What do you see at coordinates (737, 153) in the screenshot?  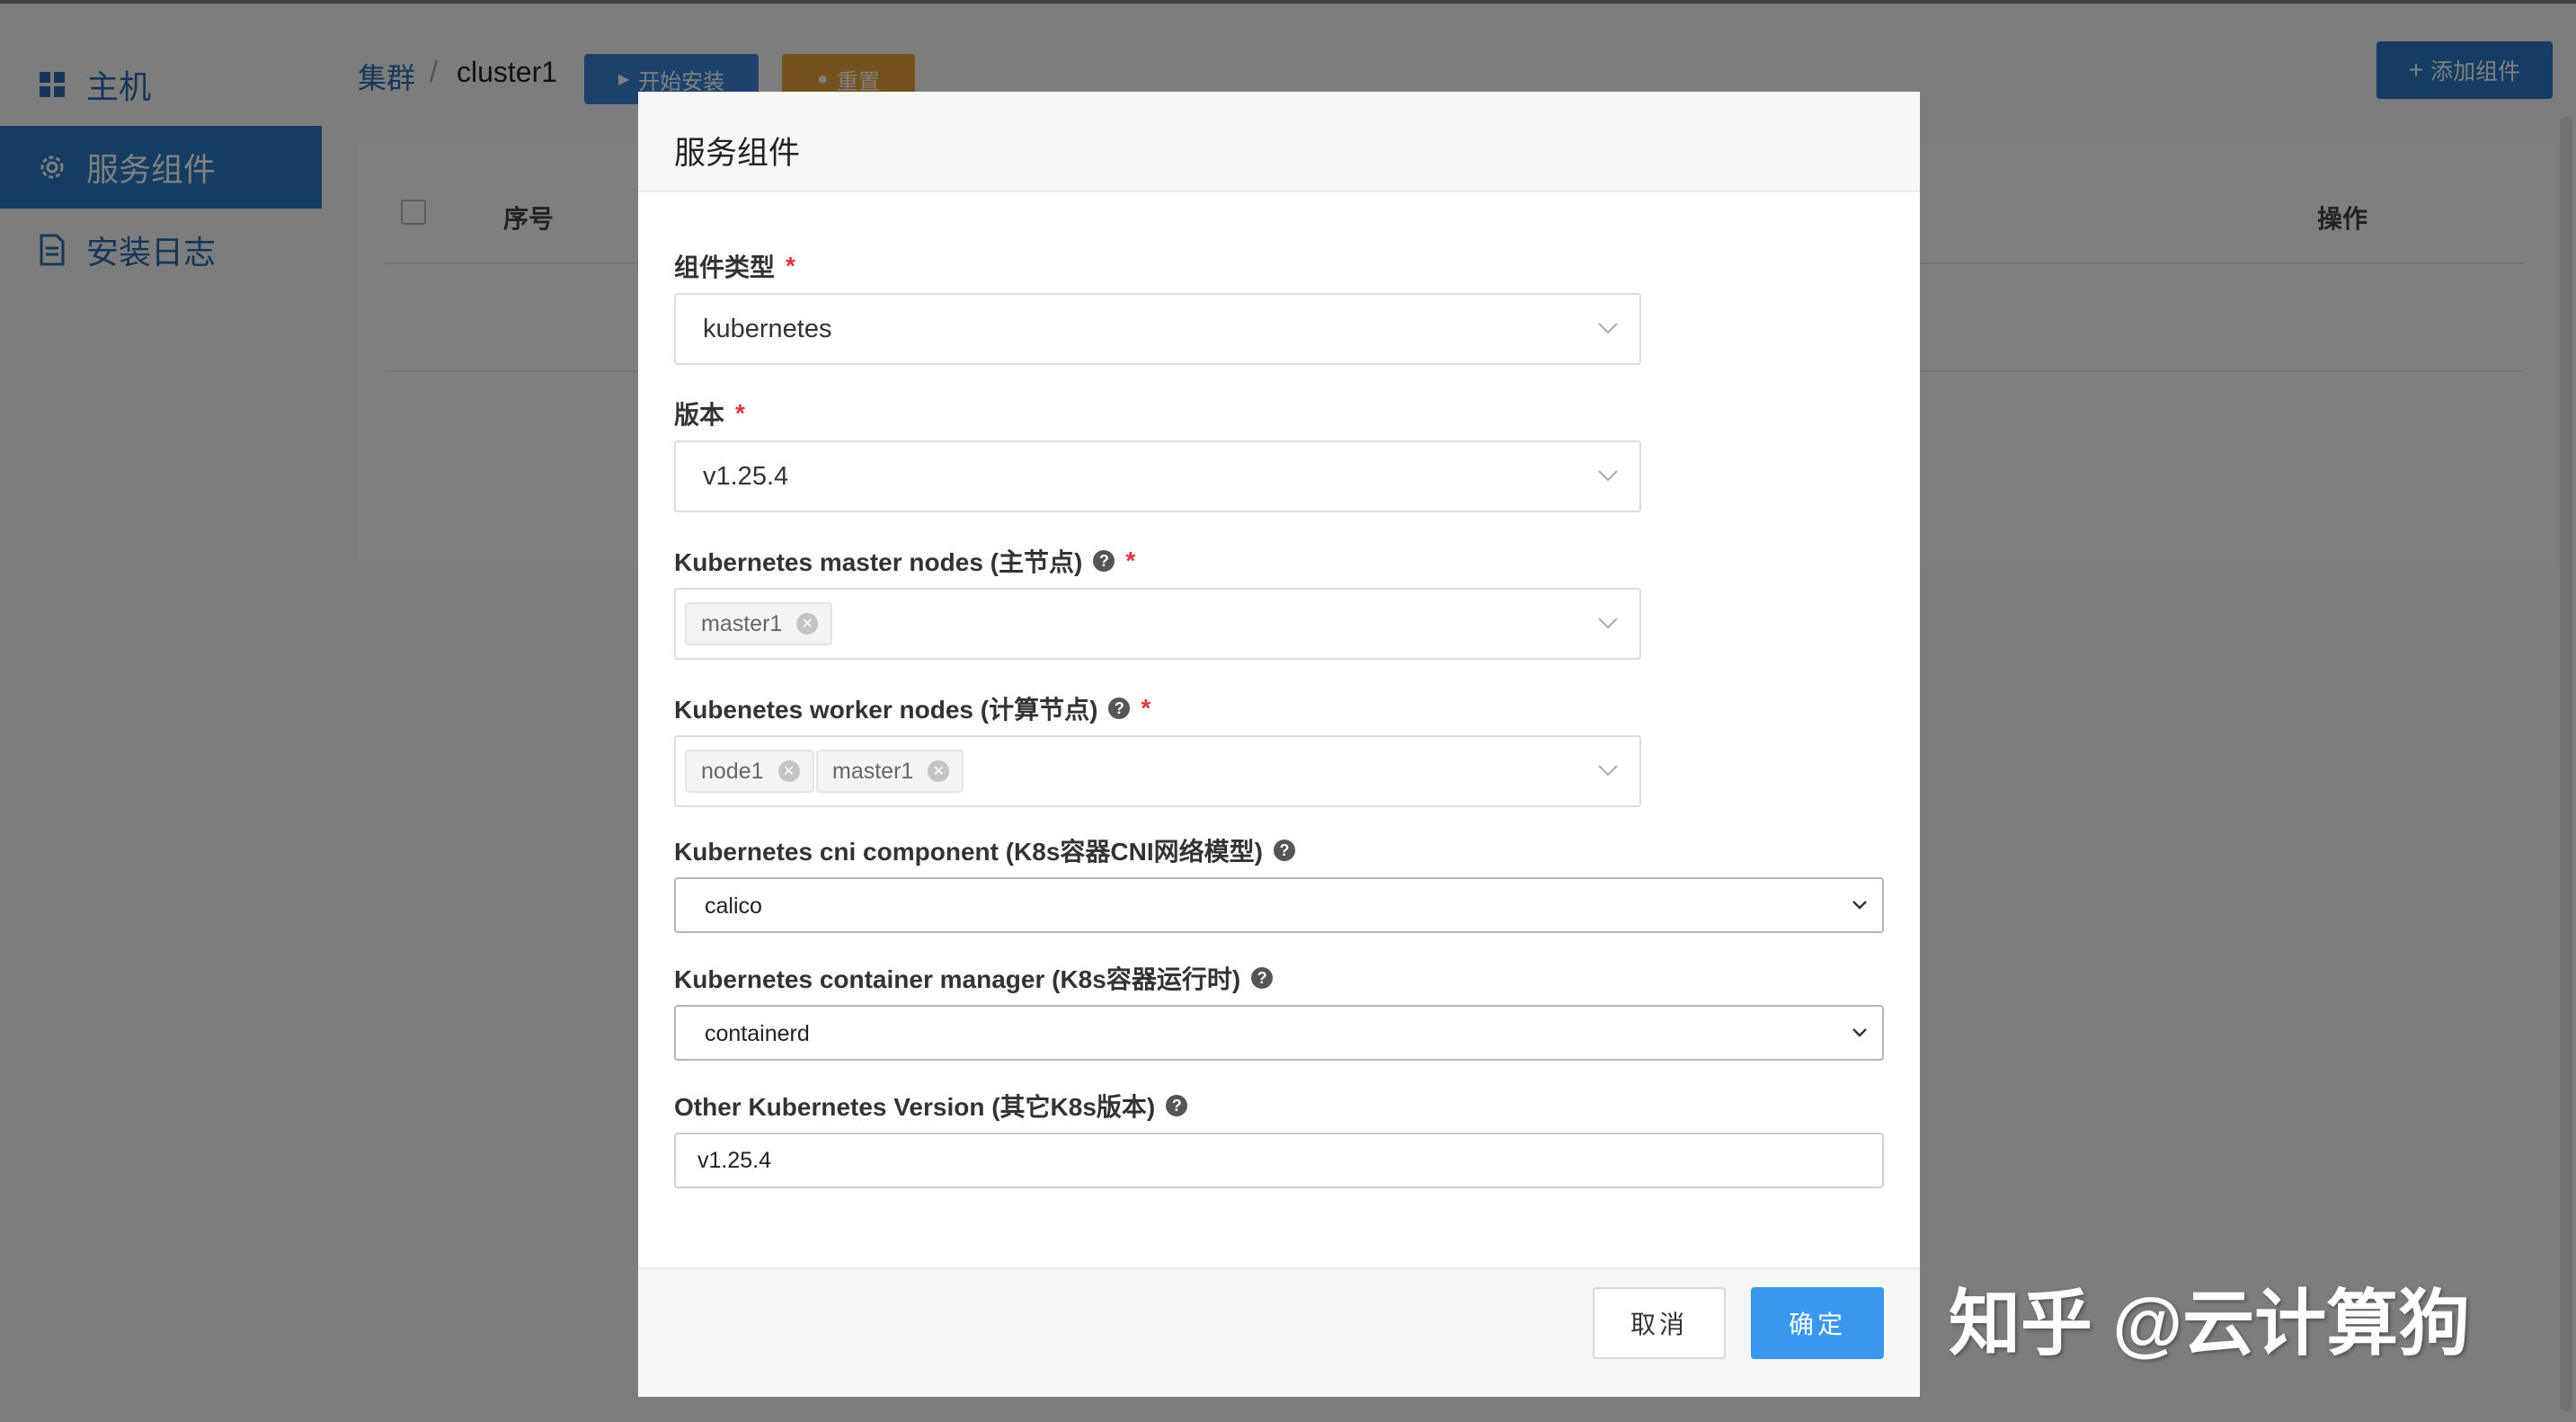 I see `dialog-title: 服务组件` at bounding box center [737, 153].